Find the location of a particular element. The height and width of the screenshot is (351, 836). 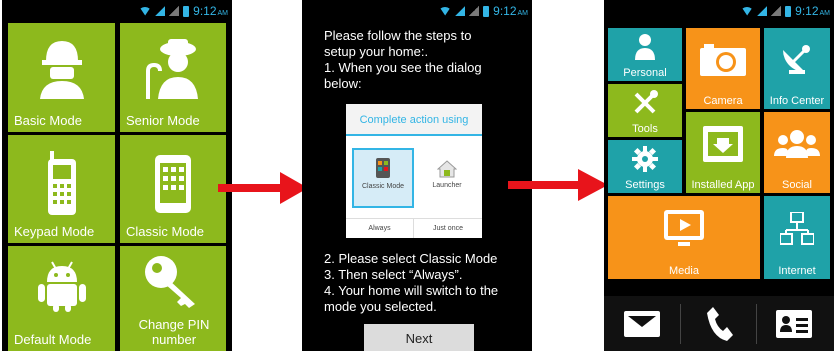

dock is located at coordinates (719, 323).